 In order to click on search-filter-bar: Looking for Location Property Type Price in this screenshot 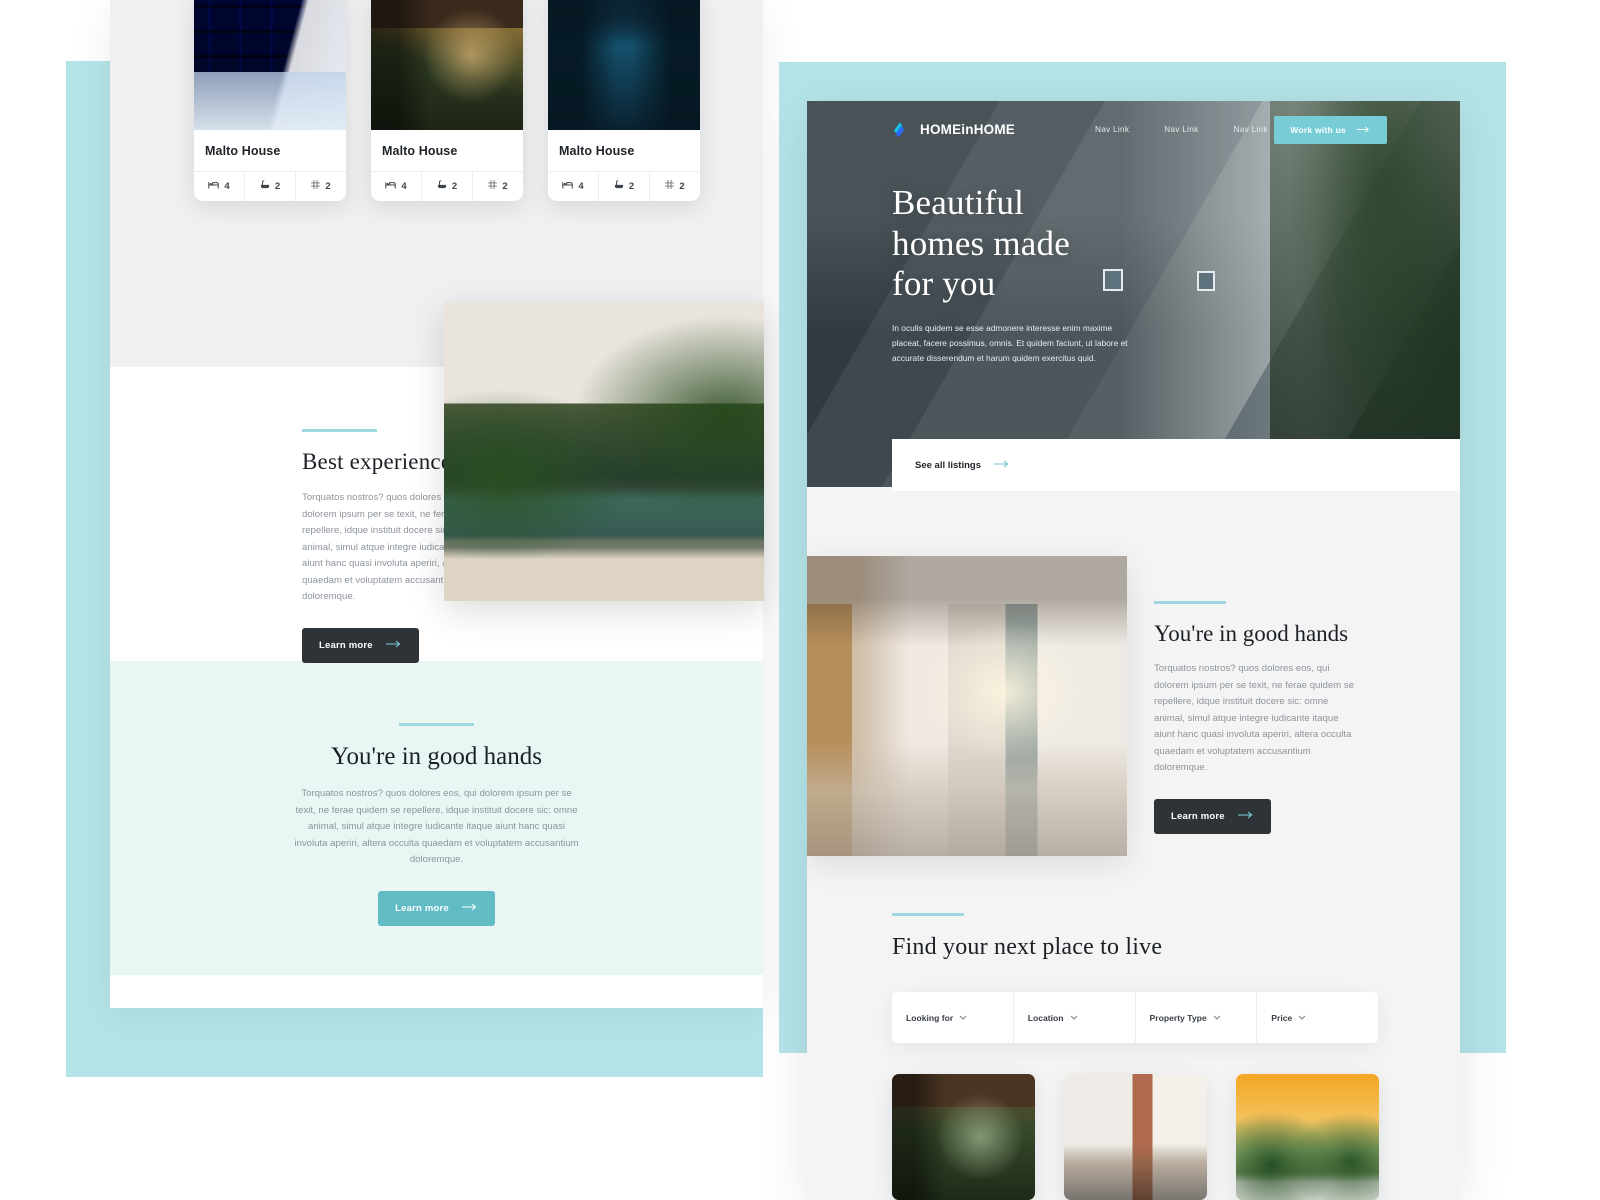, I will do `click(1135, 1017)`.